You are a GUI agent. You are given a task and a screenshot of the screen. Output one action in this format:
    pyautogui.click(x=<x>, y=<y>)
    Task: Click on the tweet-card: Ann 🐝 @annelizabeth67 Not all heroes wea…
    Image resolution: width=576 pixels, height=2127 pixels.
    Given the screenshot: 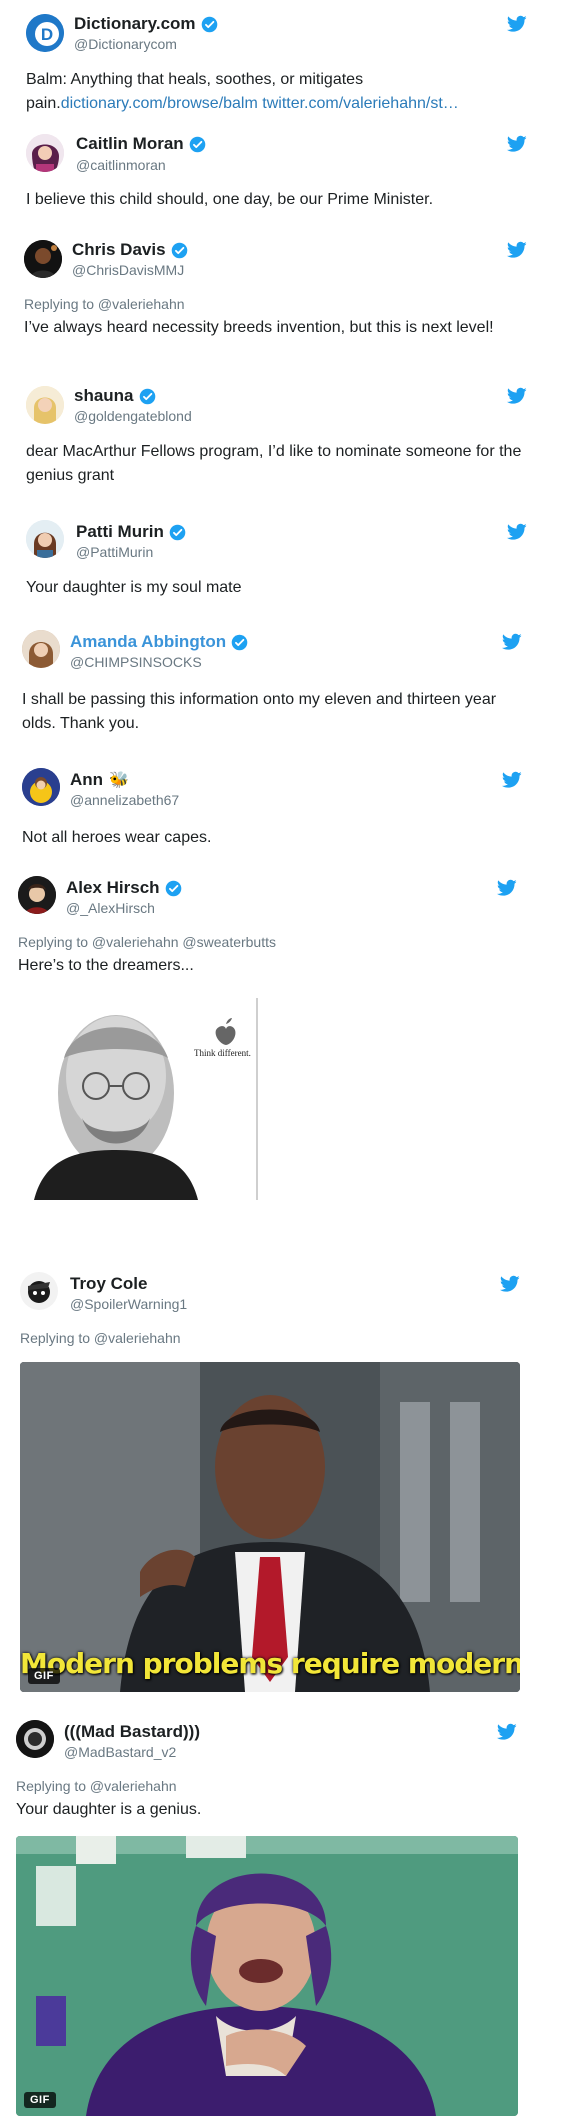 What is the action you would take?
    pyautogui.click(x=288, y=810)
    